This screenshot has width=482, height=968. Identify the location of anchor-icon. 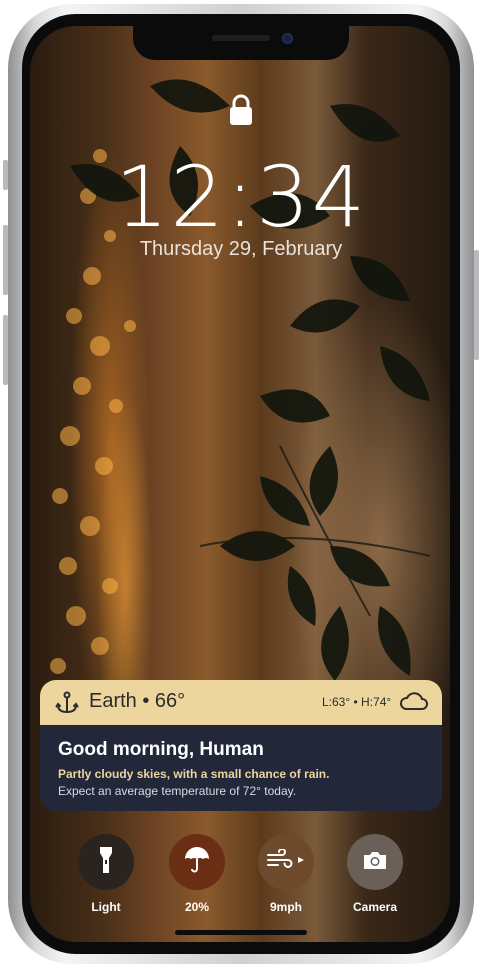
(67, 705).